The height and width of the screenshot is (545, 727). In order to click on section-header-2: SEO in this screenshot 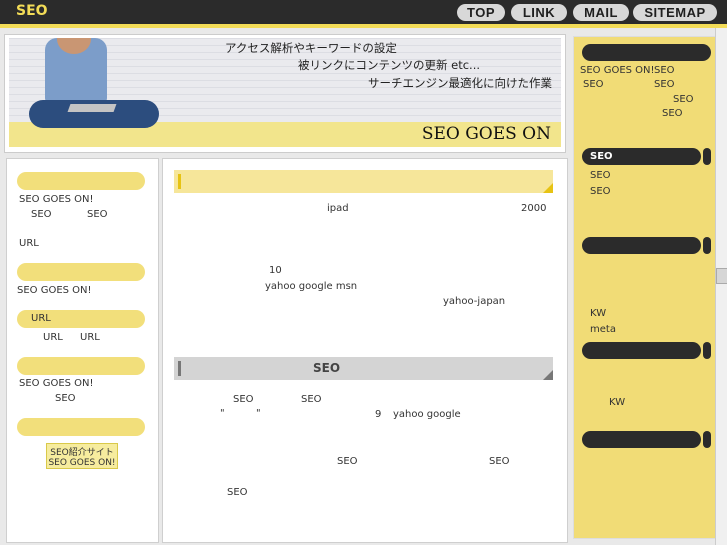, I will do `click(363, 368)`.